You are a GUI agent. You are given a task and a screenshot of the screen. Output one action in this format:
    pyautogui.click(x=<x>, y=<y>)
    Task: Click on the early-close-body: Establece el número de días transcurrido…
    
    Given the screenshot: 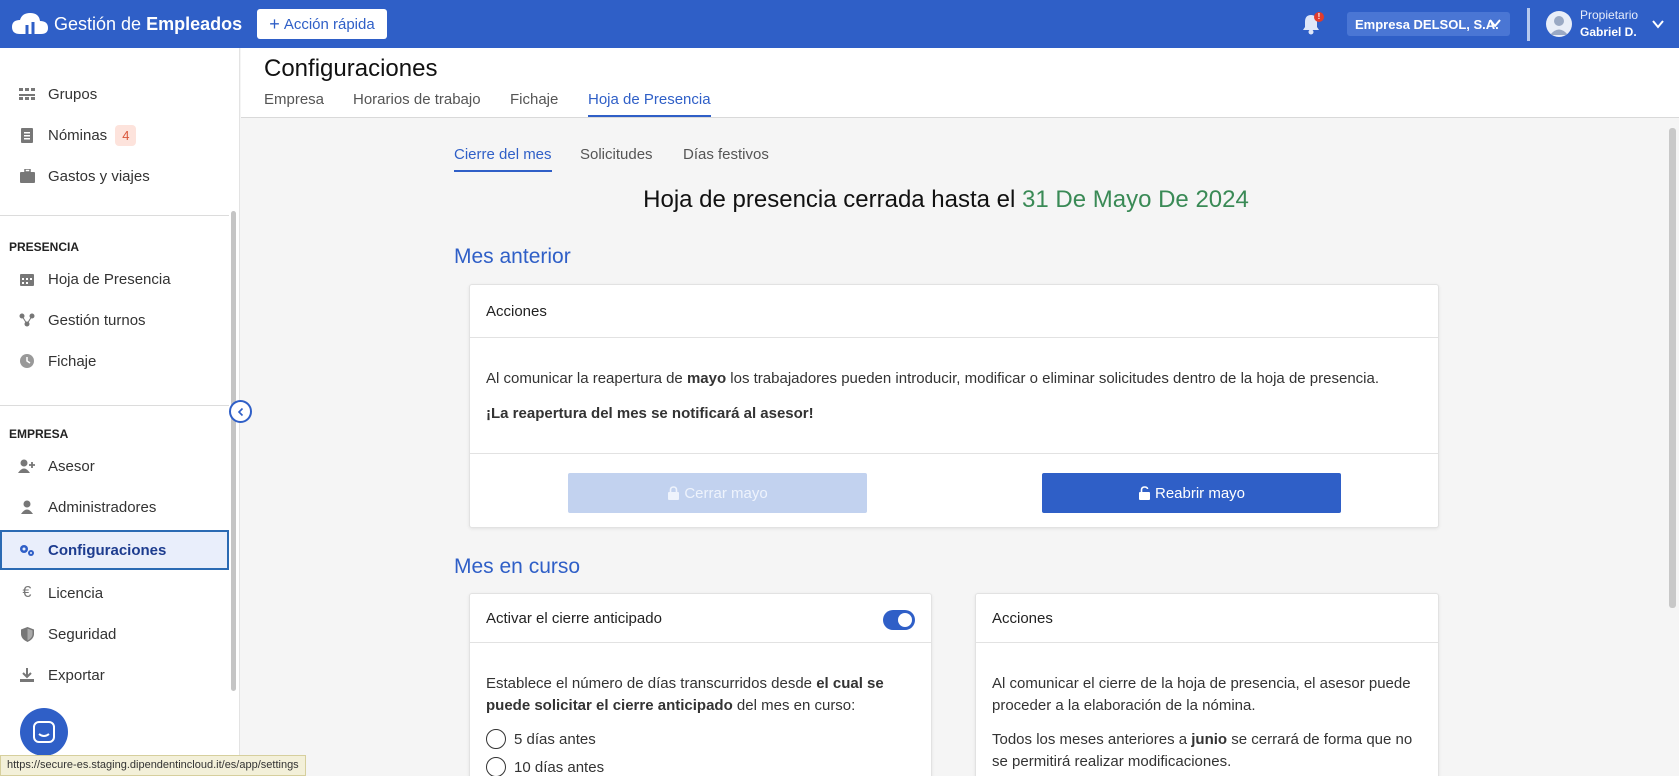 What is the action you would take?
    pyautogui.click(x=700, y=680)
    